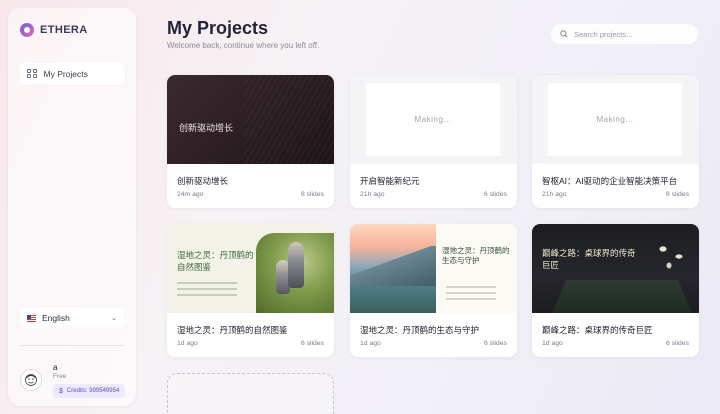  I want to click on language-label: English, so click(56, 318).